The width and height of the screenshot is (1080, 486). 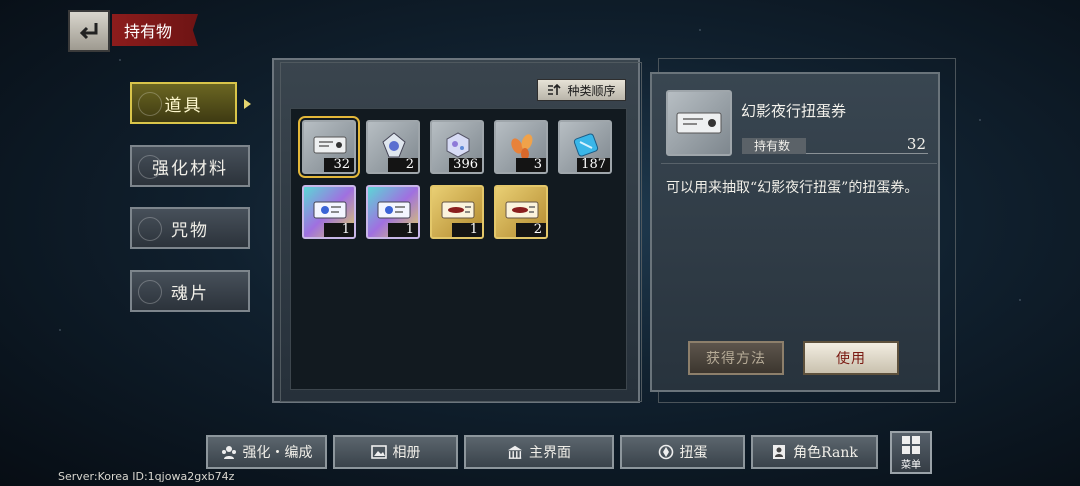 I want to click on item-description: 可以用来抽取“幻影夜行扭蛋”的扭蛋券。, so click(x=792, y=188).